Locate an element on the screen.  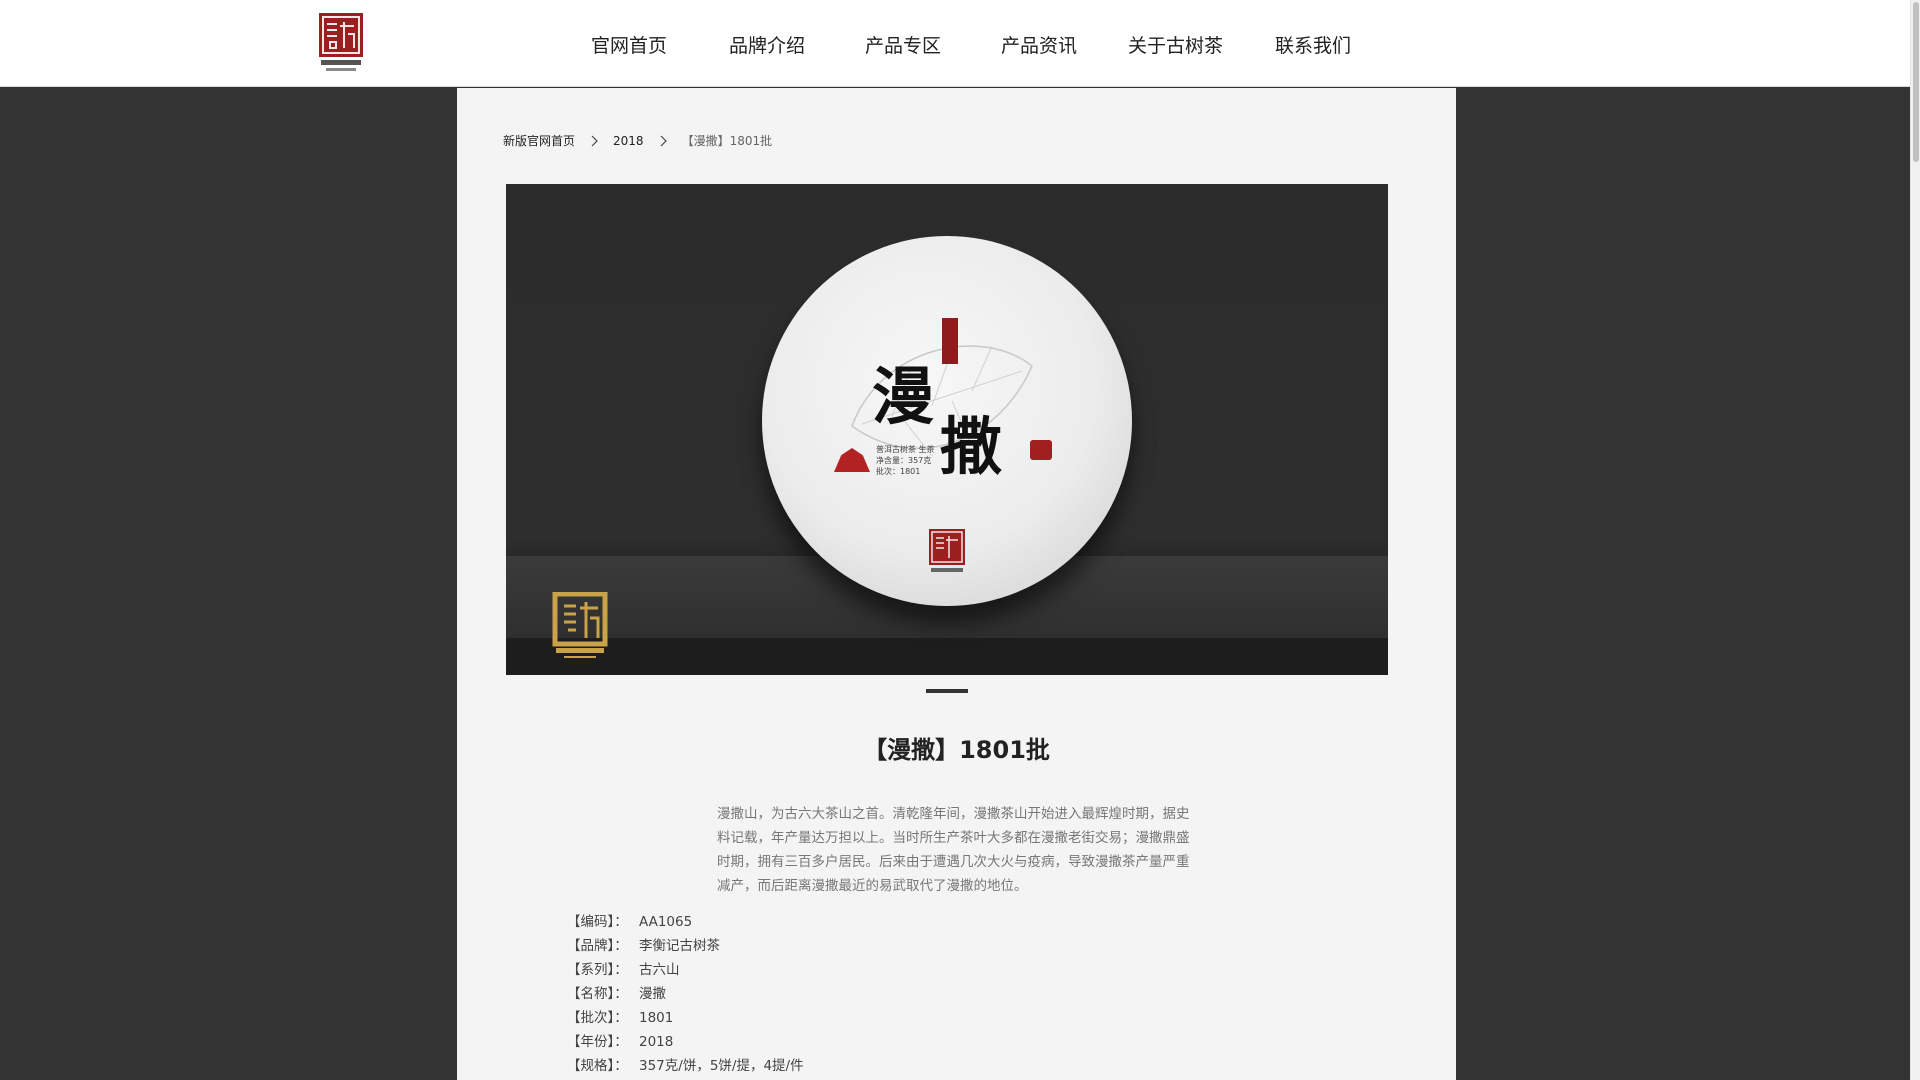
breadcrumb-current: 【漫撒】1801批 is located at coordinates (727, 141).